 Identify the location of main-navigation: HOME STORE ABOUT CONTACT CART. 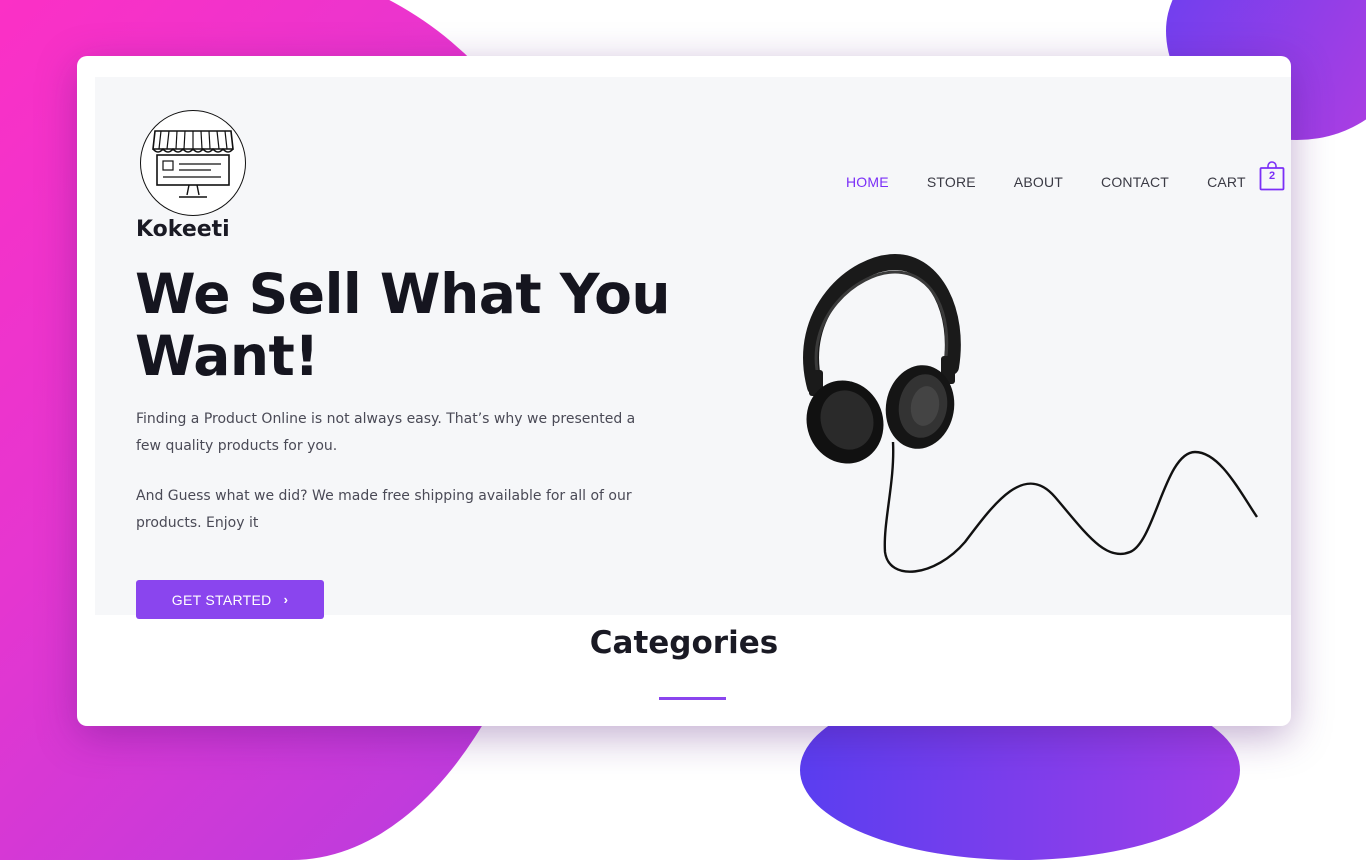
(1065, 182).